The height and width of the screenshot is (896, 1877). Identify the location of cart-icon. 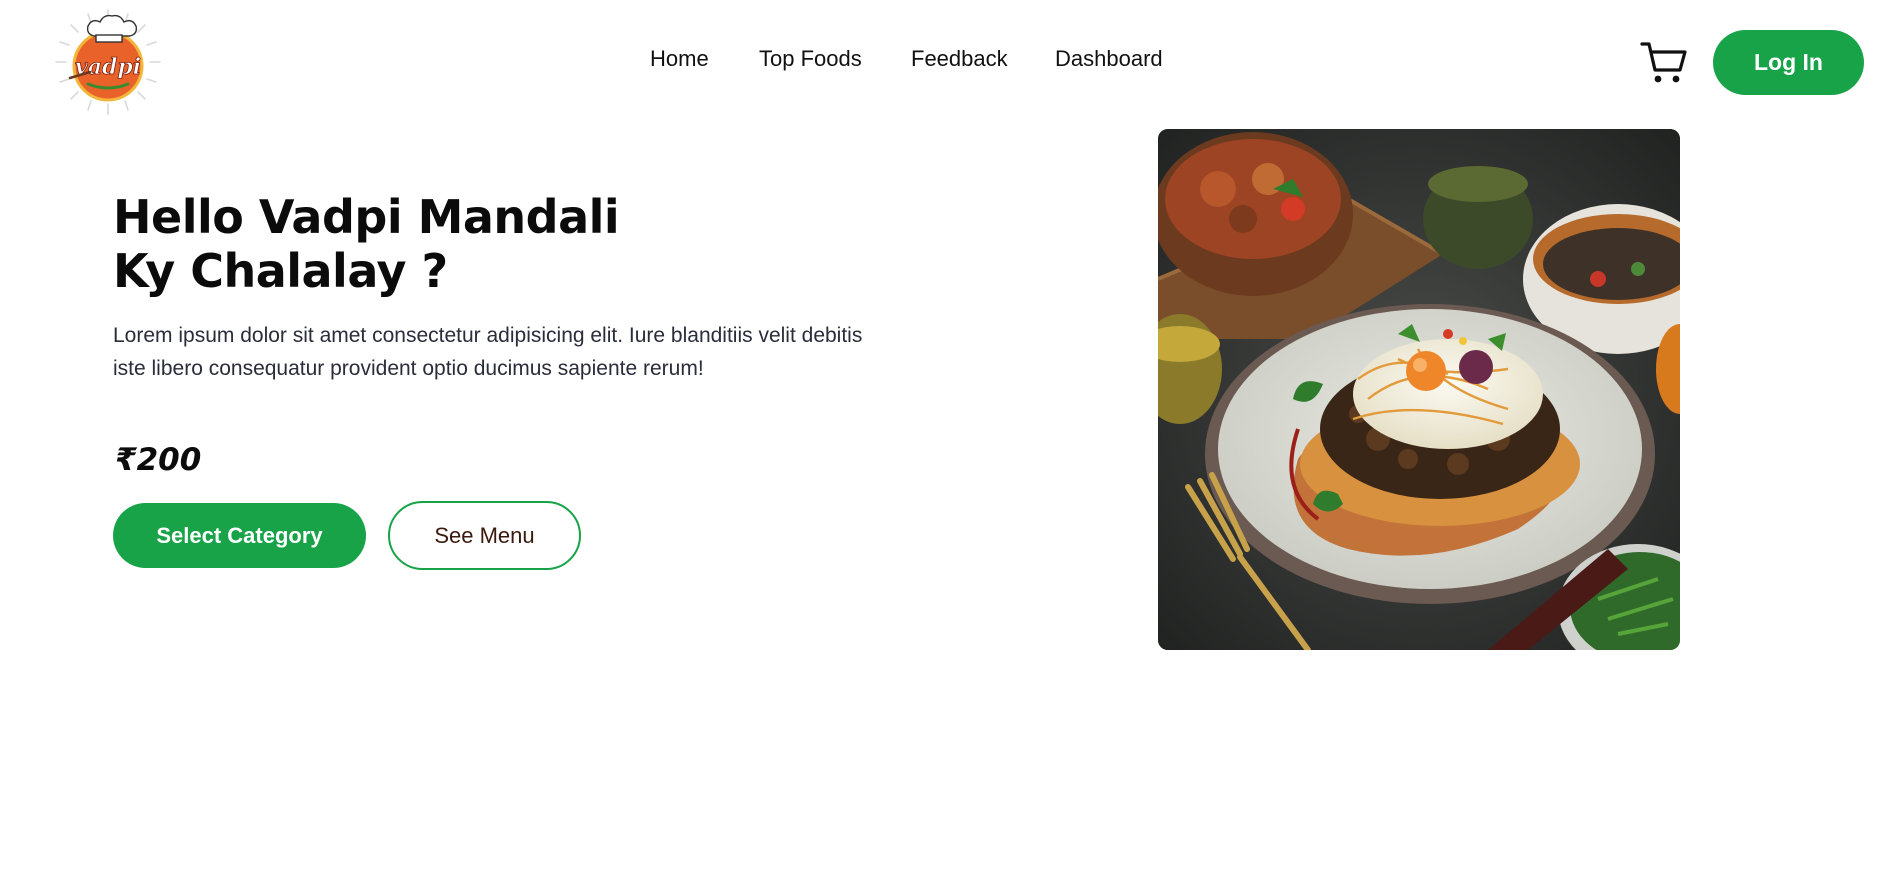
(1663, 62).